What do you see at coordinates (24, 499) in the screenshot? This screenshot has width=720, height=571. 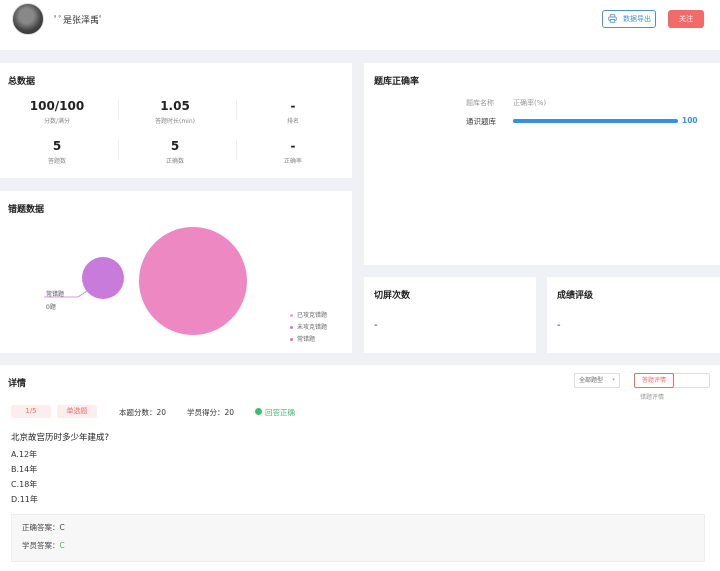 I see `option-d: D.11年` at bounding box center [24, 499].